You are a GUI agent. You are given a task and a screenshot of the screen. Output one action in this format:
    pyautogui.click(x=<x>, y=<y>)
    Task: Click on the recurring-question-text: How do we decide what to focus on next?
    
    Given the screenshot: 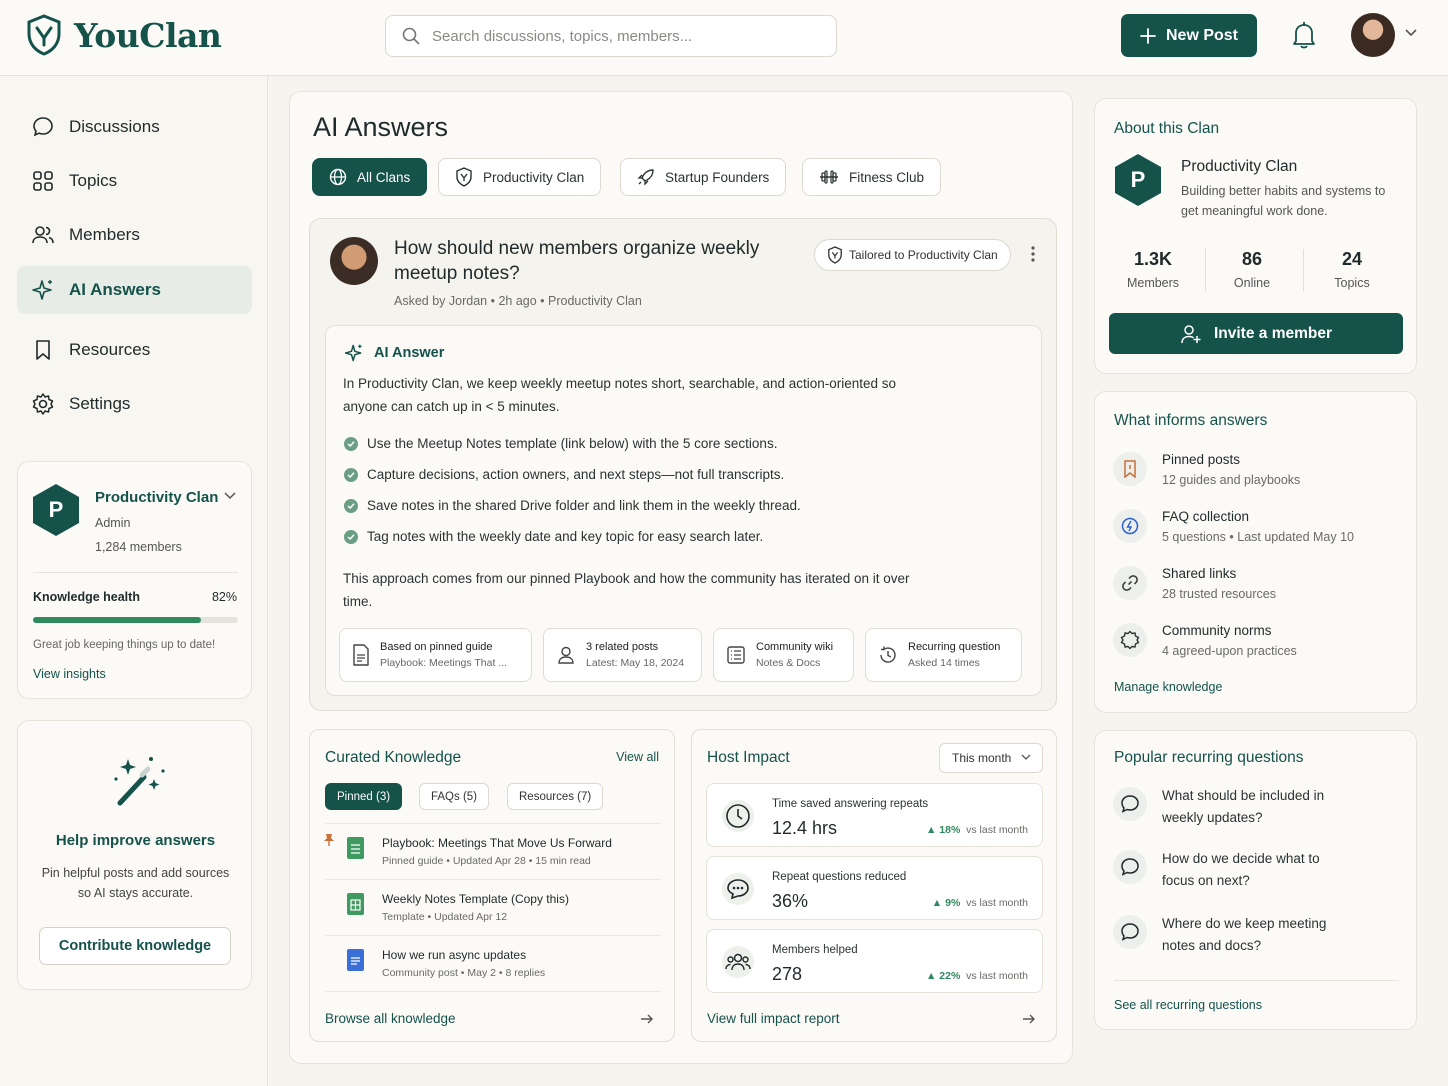 What is the action you would take?
    pyautogui.click(x=1241, y=869)
    